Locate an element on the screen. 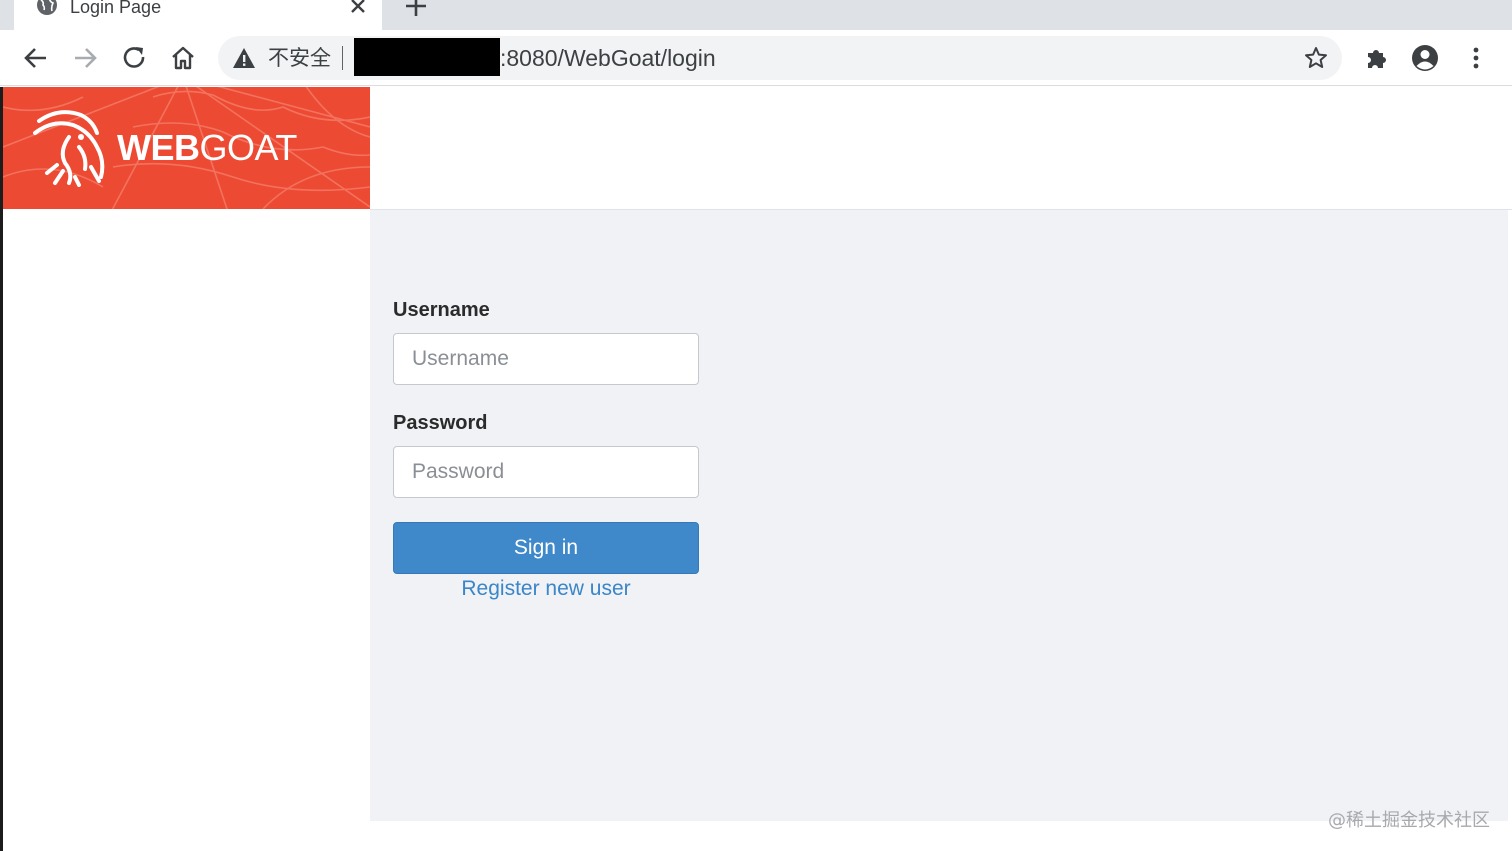 The width and height of the screenshot is (1512, 851). browser-toolbar: 不安全 :8080/WebGoat/login is located at coordinates (756, 58).